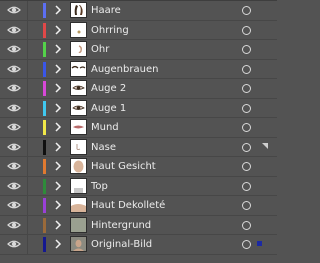 This screenshot has width=320, height=263. I want to click on layer-row: Auge 1, so click(138, 108).